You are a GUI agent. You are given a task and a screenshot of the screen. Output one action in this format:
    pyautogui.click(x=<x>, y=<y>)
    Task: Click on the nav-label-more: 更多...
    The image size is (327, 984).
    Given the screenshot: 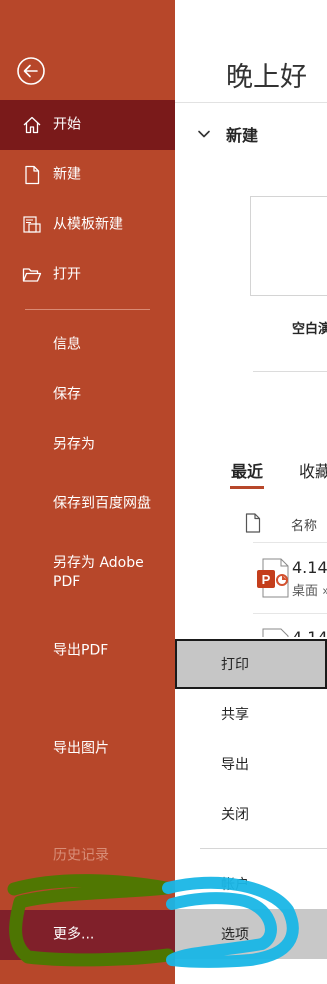 What is the action you would take?
    pyautogui.click(x=74, y=934)
    